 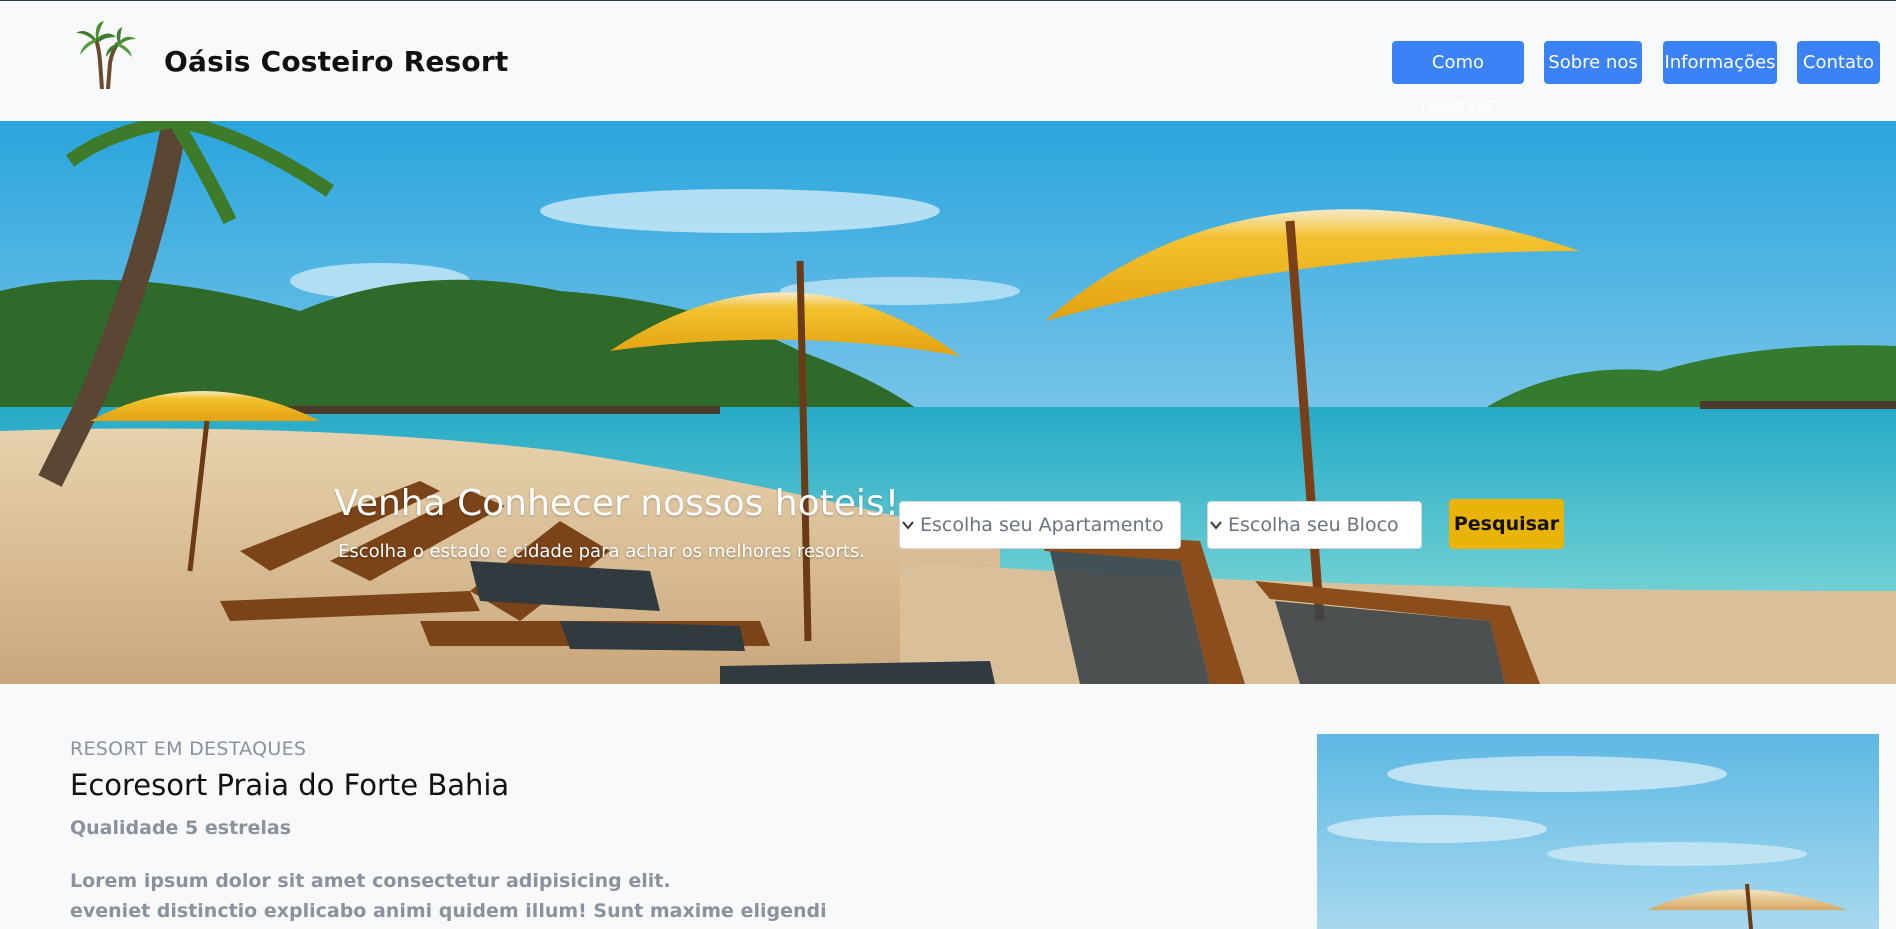 What do you see at coordinates (336, 61) in the screenshot?
I see `brand-title: Oásis Costeiro Resort` at bounding box center [336, 61].